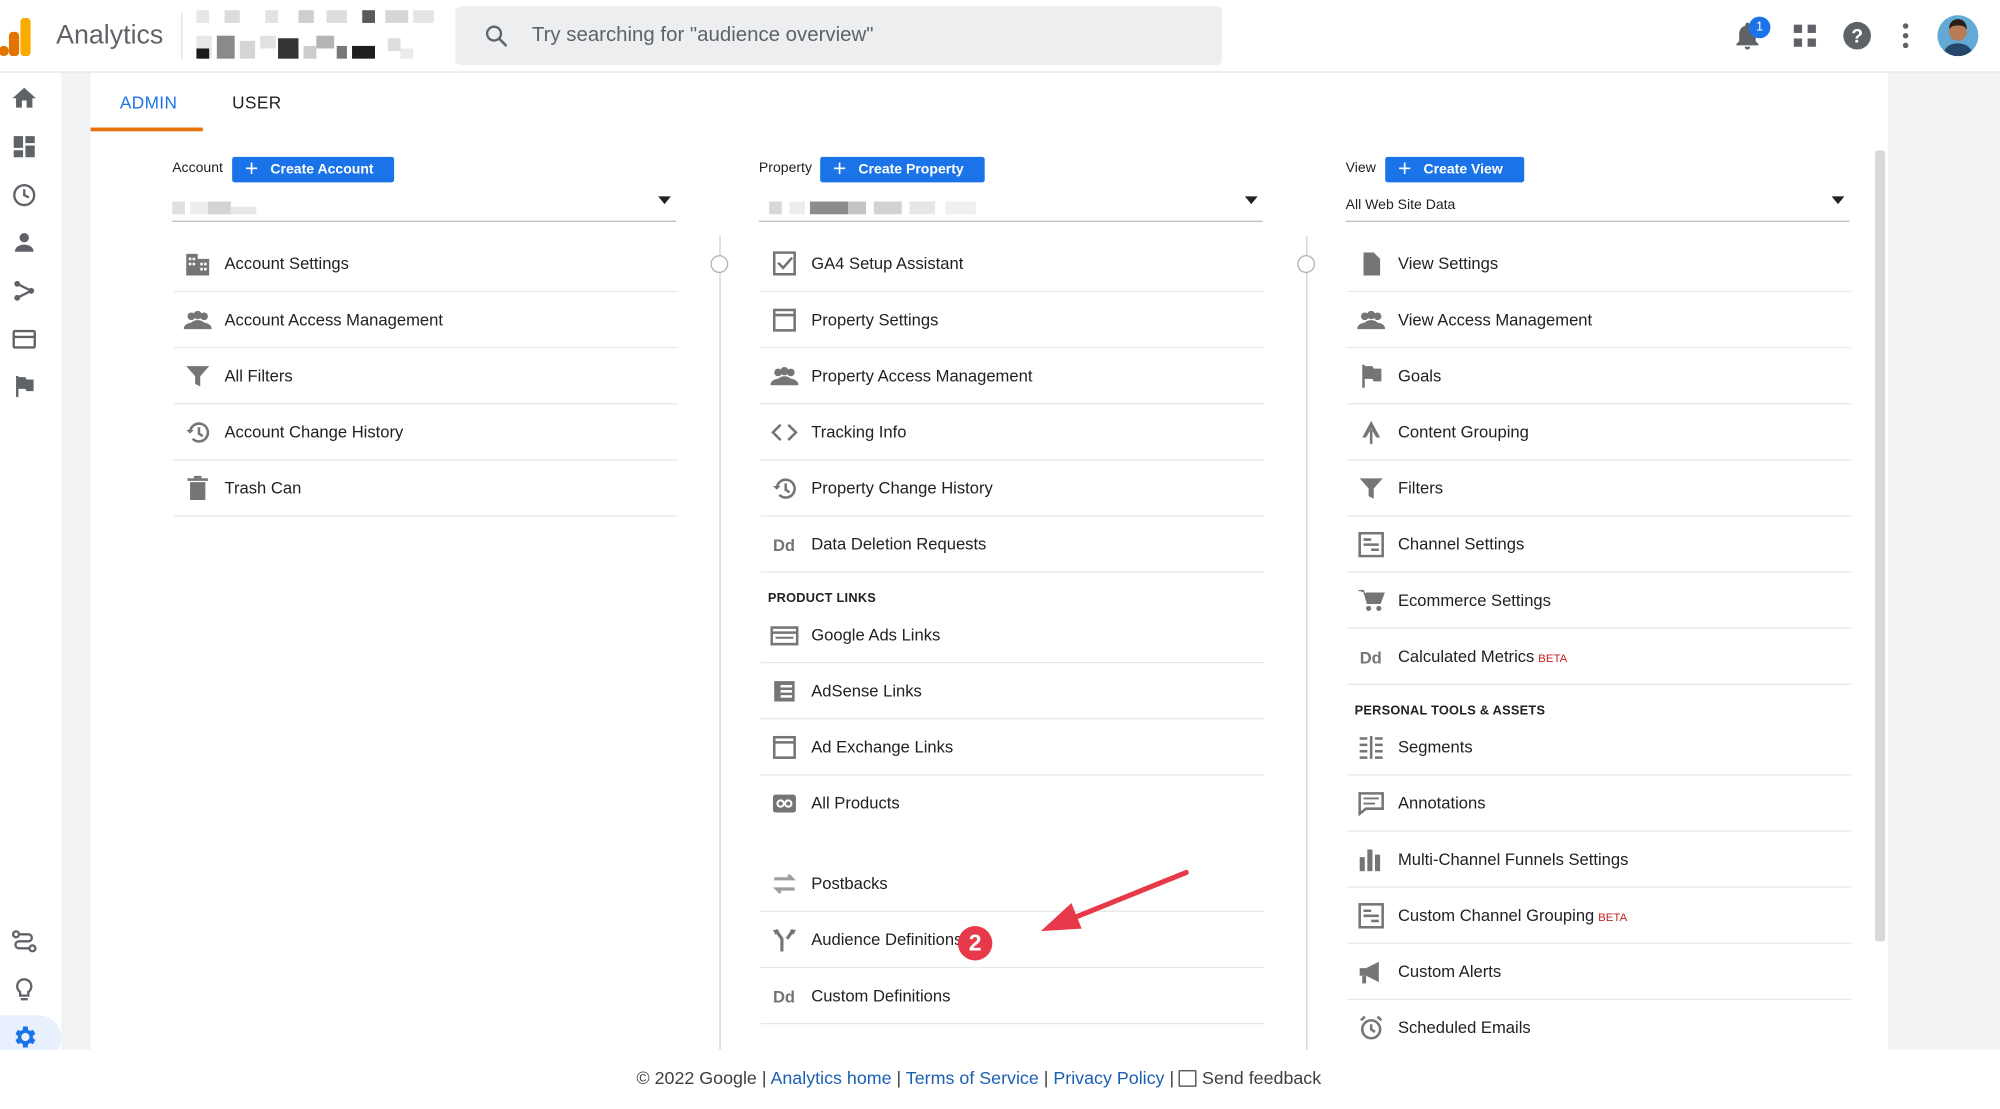 The height and width of the screenshot is (1109, 2000). Describe the element at coordinates (1012, 996) in the screenshot. I see `menu-item-custom-definitions: Dd Custom Definitions` at that location.